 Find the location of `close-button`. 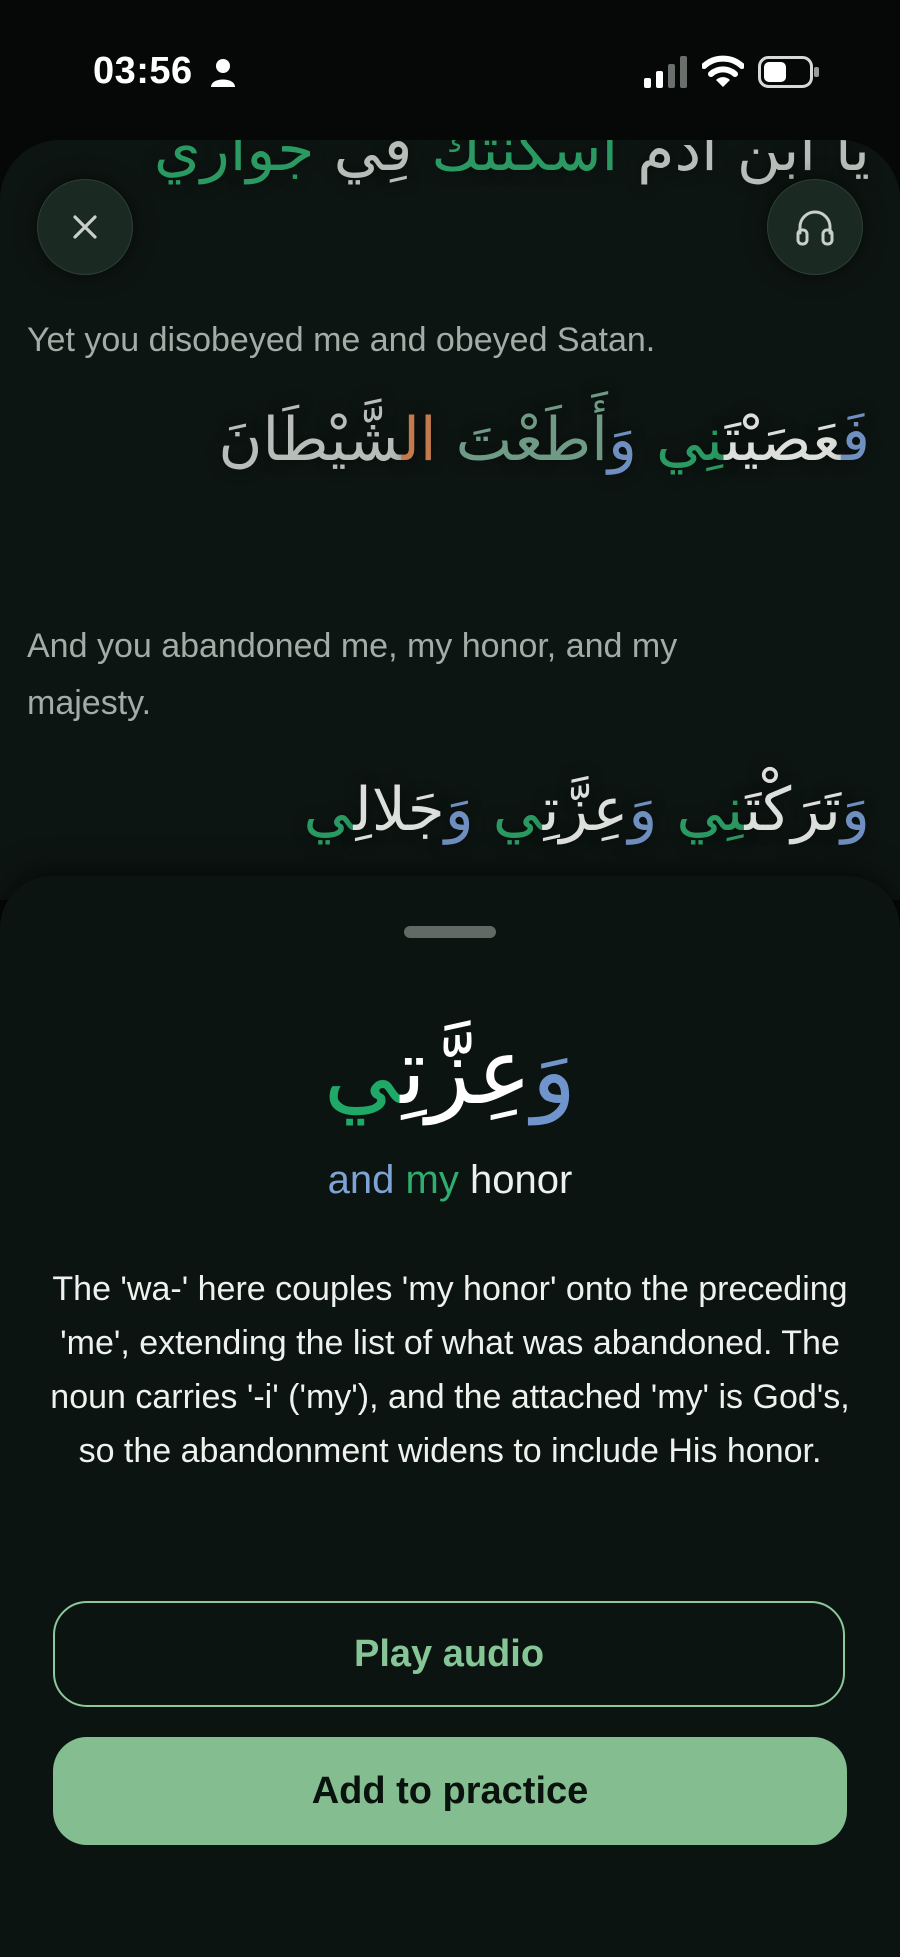

close-button is located at coordinates (85, 227).